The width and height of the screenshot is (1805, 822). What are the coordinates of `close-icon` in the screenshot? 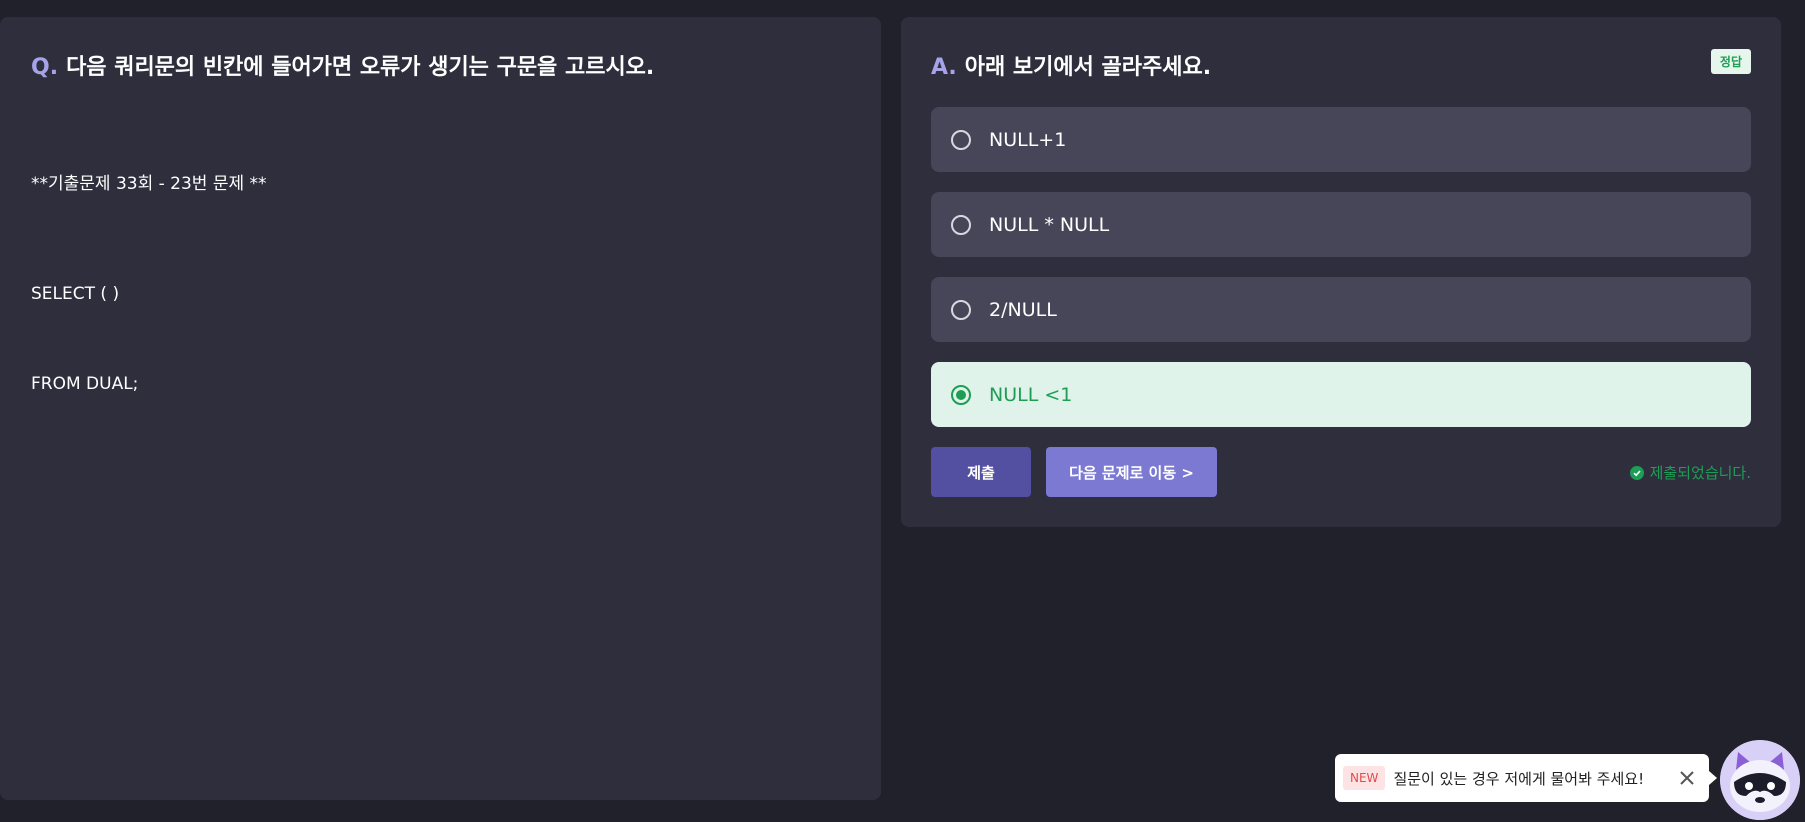 It's located at (1687, 778).